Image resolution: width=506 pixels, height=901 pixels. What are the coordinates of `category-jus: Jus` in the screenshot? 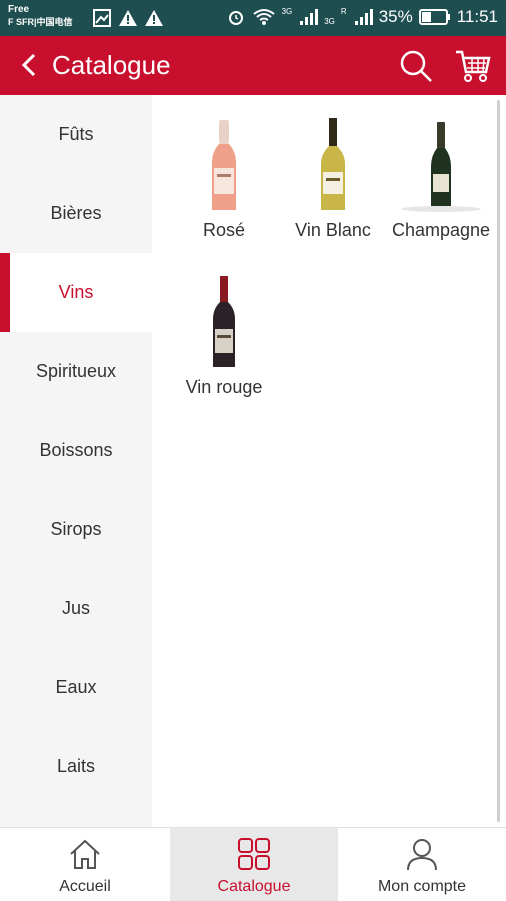 It's located at (76, 608).